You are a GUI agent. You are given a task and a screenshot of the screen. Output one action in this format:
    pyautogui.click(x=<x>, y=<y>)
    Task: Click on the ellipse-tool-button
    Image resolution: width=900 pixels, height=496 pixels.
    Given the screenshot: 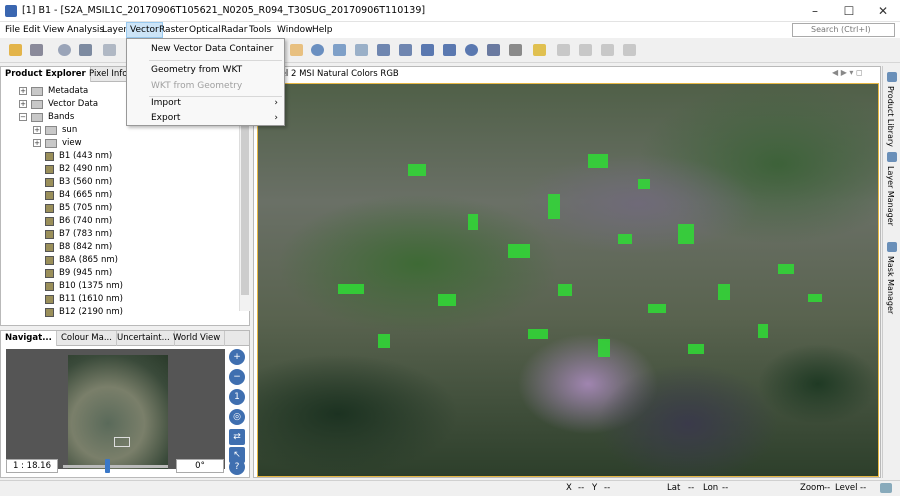 What is the action you would take?
    pyautogui.click(x=471, y=50)
    